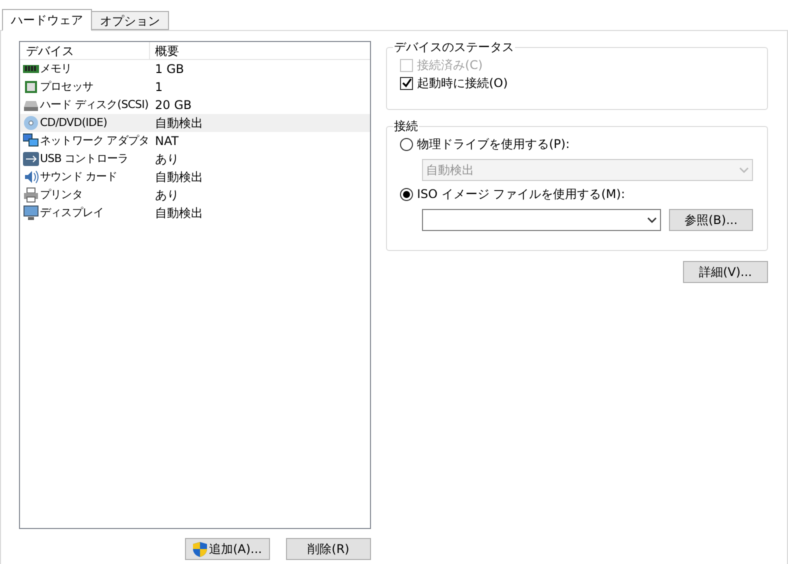  Describe the element at coordinates (56, 68) in the screenshot. I see `device-name: メモリ` at that location.